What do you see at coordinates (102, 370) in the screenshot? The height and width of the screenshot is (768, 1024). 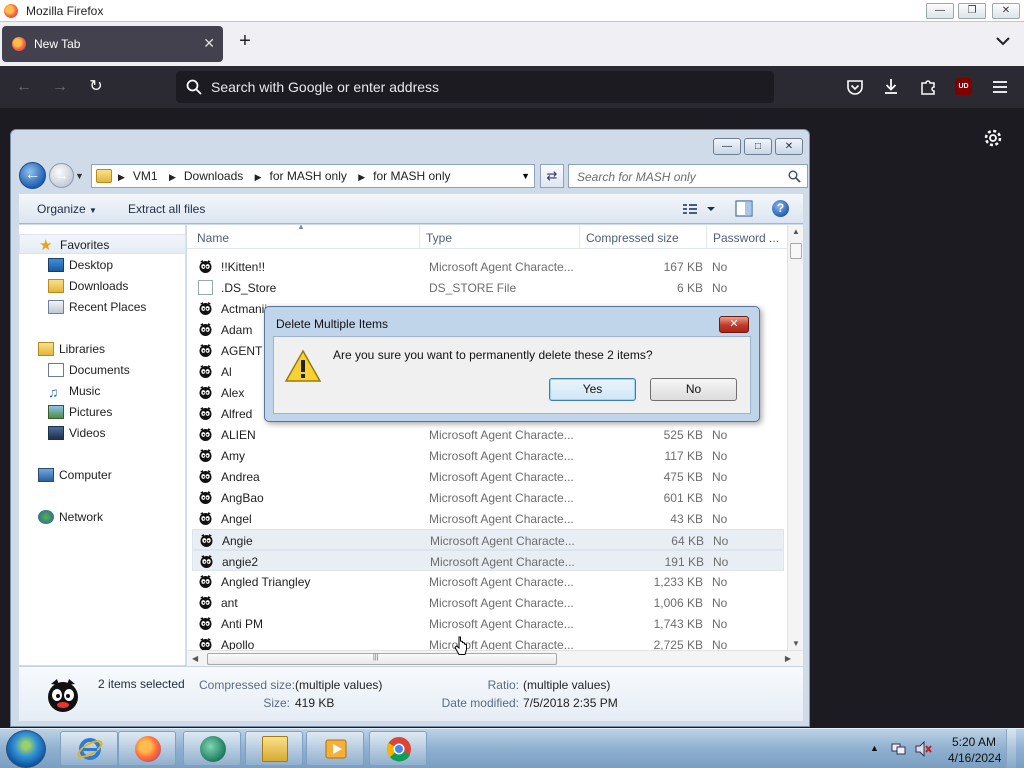 I see `nav-documents: Documents` at bounding box center [102, 370].